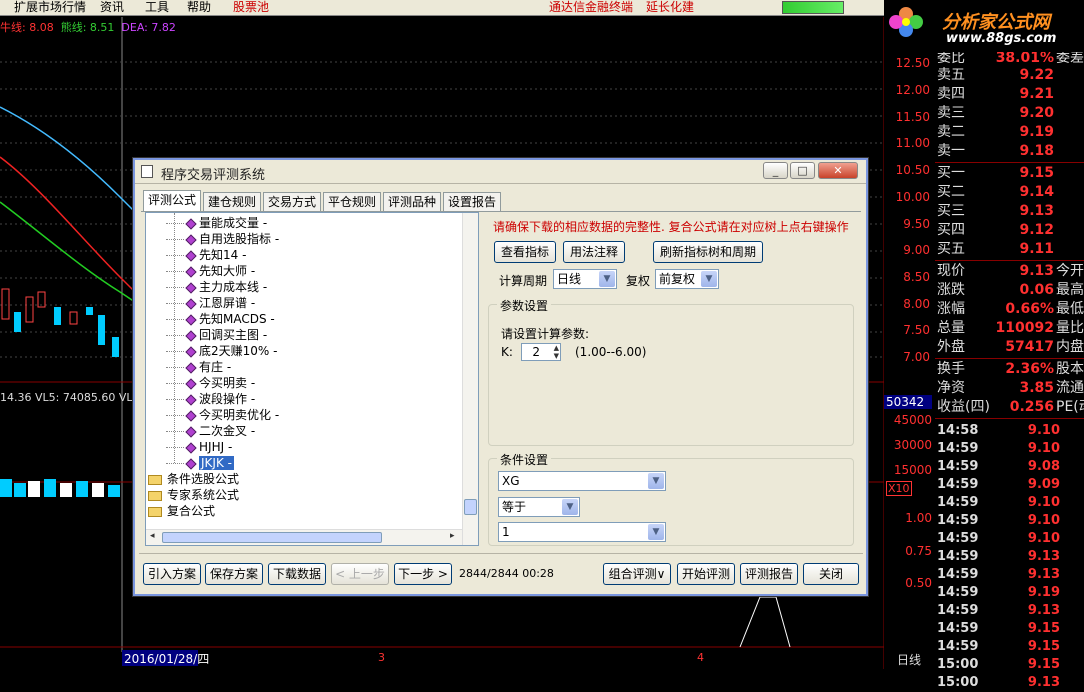 The width and height of the screenshot is (1084, 692). What do you see at coordinates (210, 303) in the screenshot?
I see `tree-formula-item: 江恩屏谱 -` at bounding box center [210, 303].